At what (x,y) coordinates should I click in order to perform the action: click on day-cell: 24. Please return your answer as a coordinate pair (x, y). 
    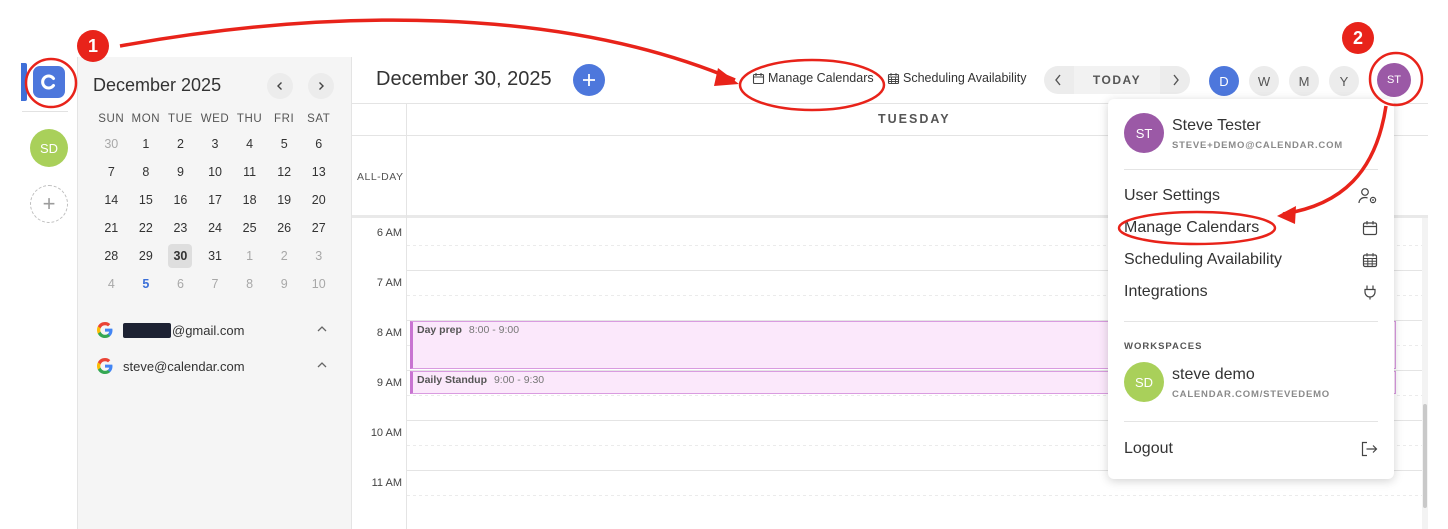
    Looking at the image, I should click on (215, 228).